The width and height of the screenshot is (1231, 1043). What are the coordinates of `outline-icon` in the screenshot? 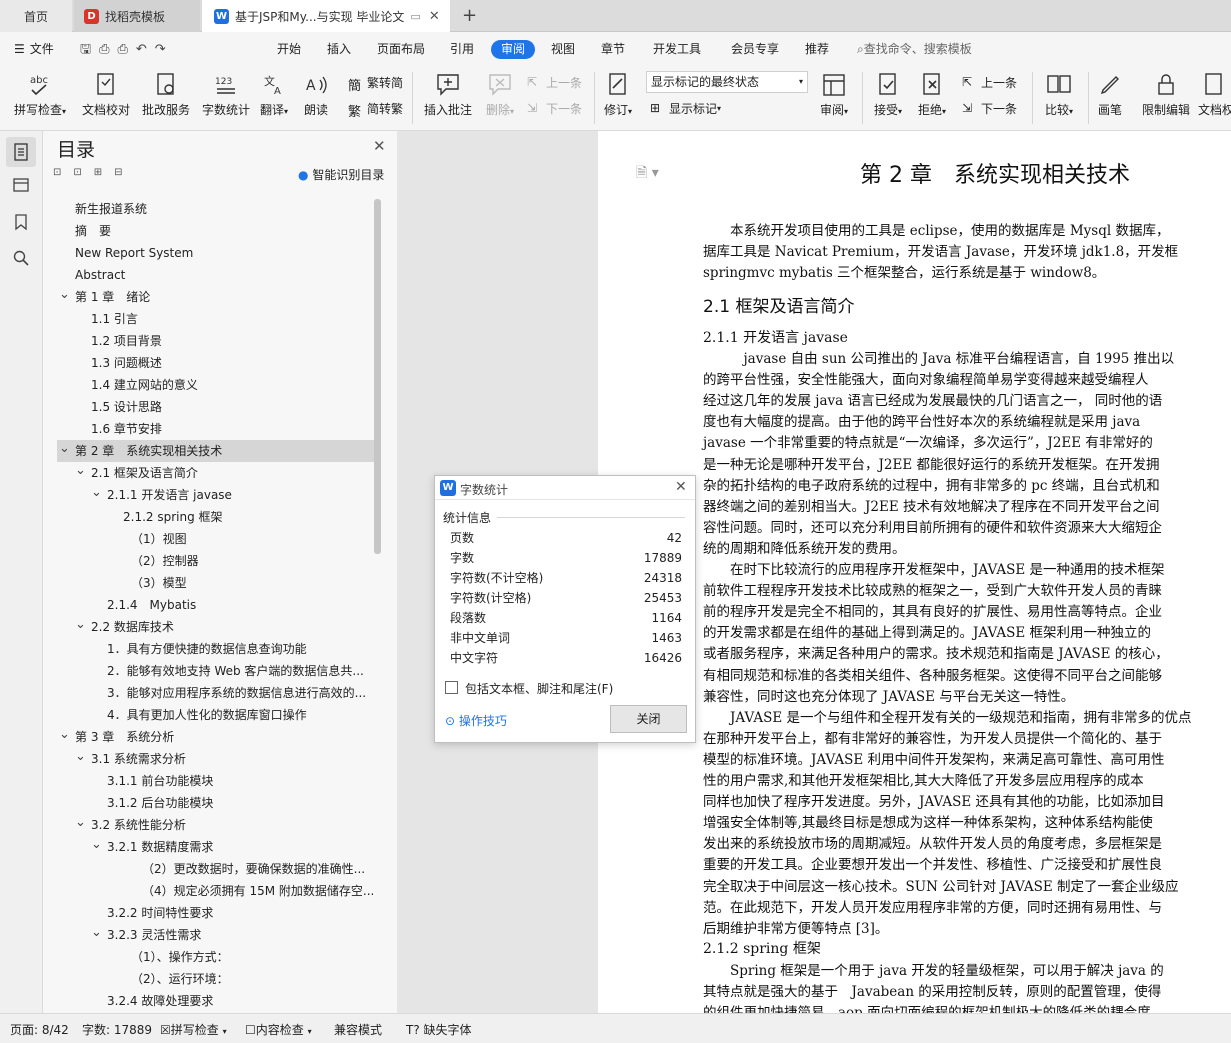 It's located at (21, 185).